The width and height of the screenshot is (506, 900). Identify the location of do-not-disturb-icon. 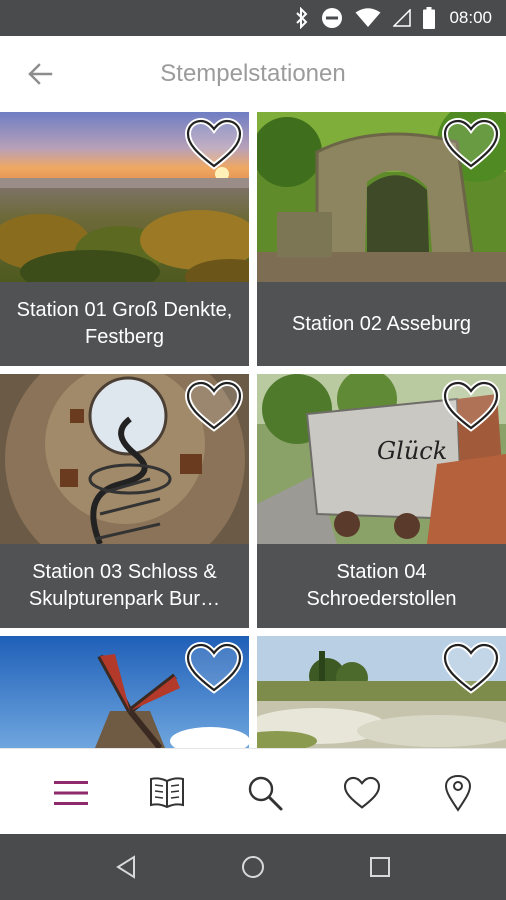
(332, 18).